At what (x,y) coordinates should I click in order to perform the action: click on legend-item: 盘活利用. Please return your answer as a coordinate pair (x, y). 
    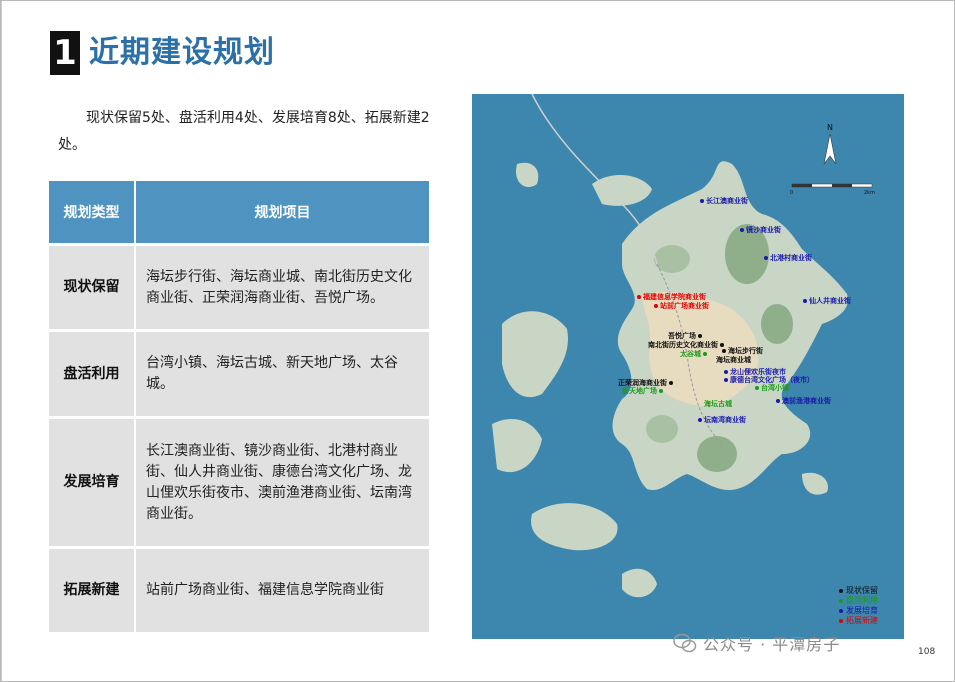
    Looking at the image, I should click on (858, 601).